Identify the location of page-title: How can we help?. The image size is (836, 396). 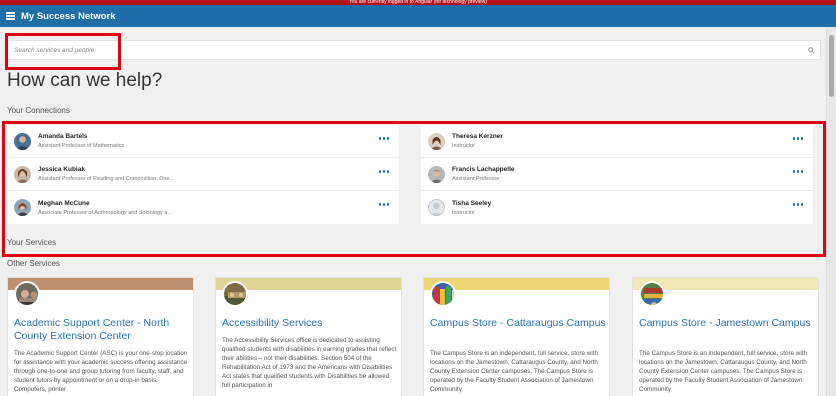
(85, 80).